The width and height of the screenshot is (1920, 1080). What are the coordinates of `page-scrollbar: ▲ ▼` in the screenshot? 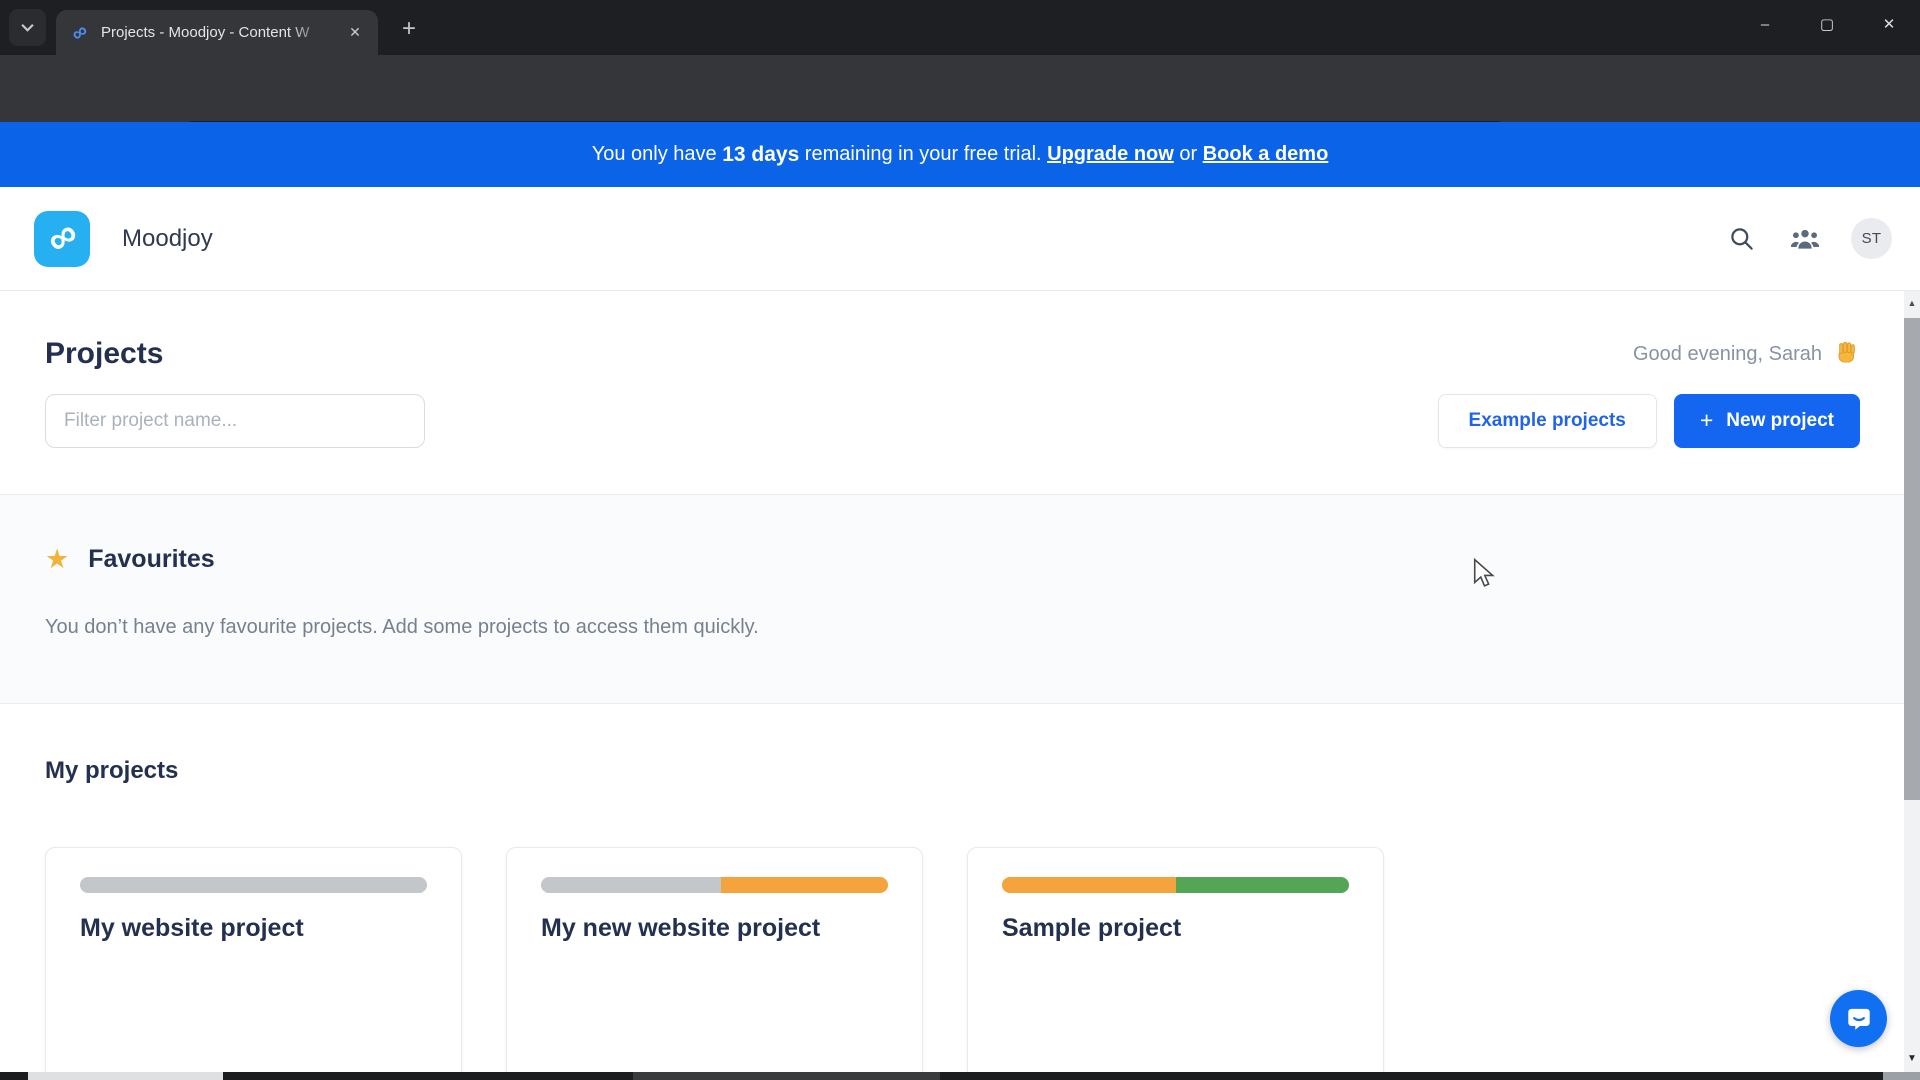 It's located at (1912, 685).